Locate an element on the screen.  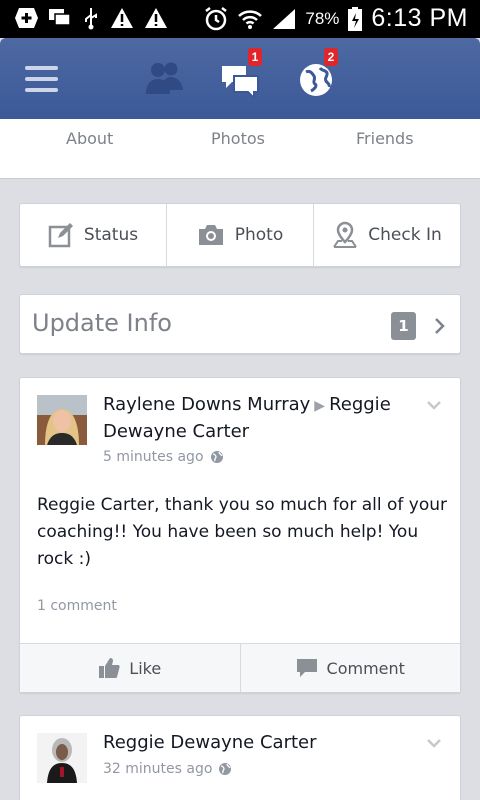
story-meta: 5 minutes ago is located at coordinates (163, 457).